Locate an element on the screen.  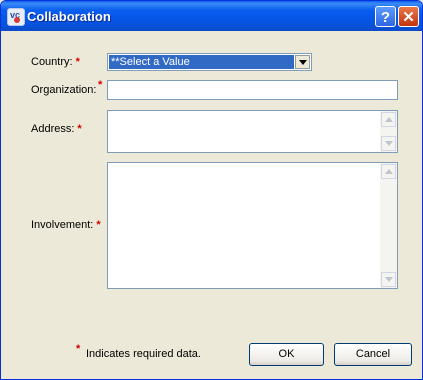
window-title: Collaboration is located at coordinates (69, 16).